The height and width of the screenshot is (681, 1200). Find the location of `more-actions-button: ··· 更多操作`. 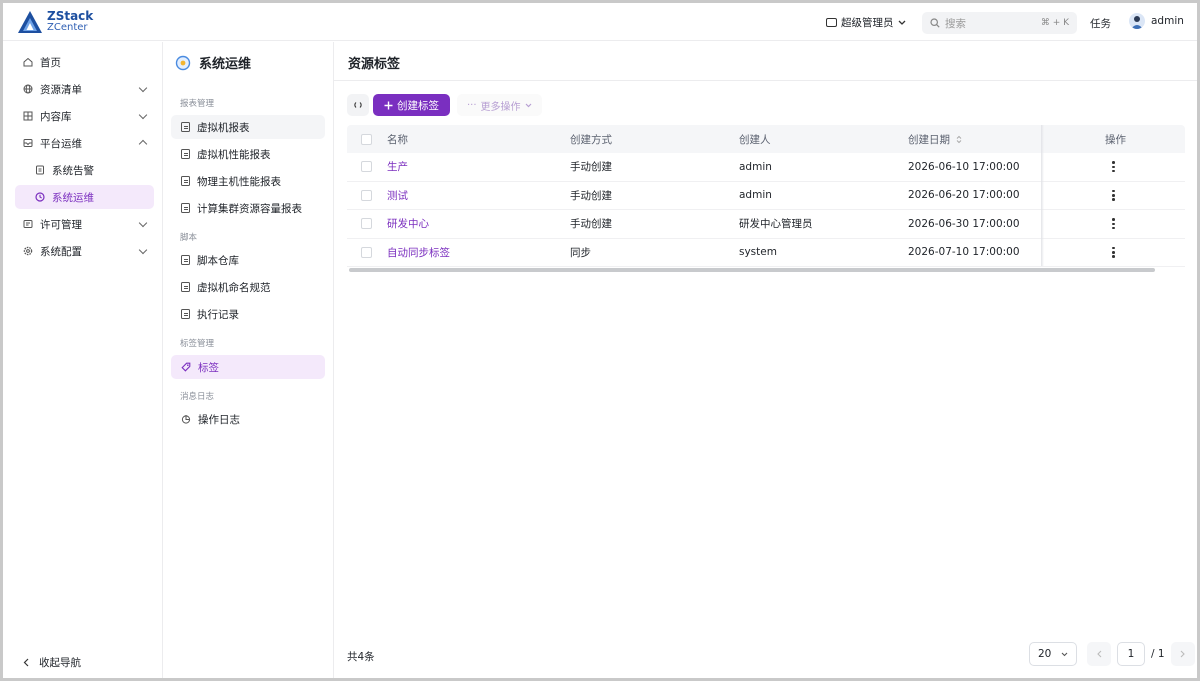

more-actions-button: ··· 更多操作 is located at coordinates (499, 105).